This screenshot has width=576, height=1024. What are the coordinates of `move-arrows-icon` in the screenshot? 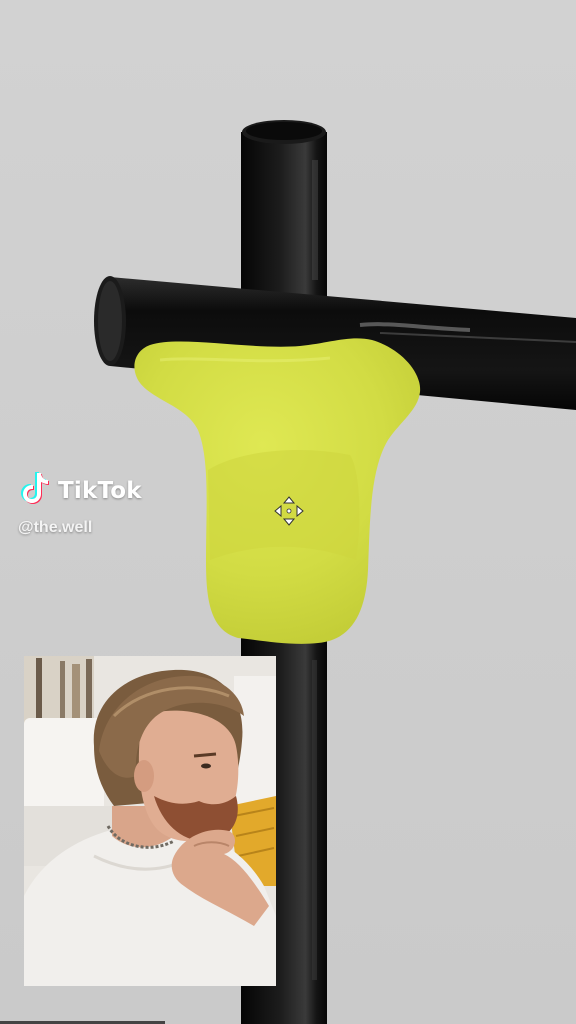 It's located at (289, 511).